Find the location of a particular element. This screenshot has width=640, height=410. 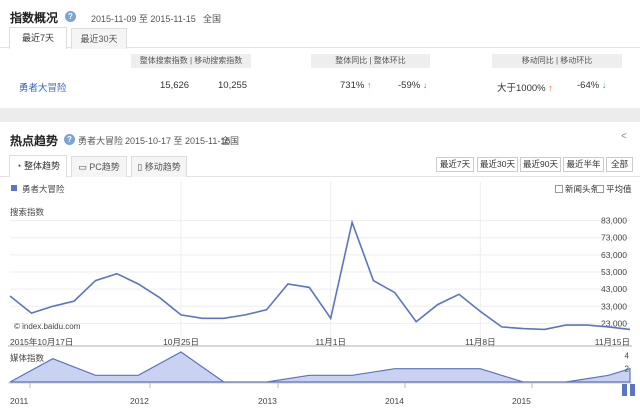

overview-date-range: 2015-11-09 至 2015-11-15 is located at coordinates (143, 19).